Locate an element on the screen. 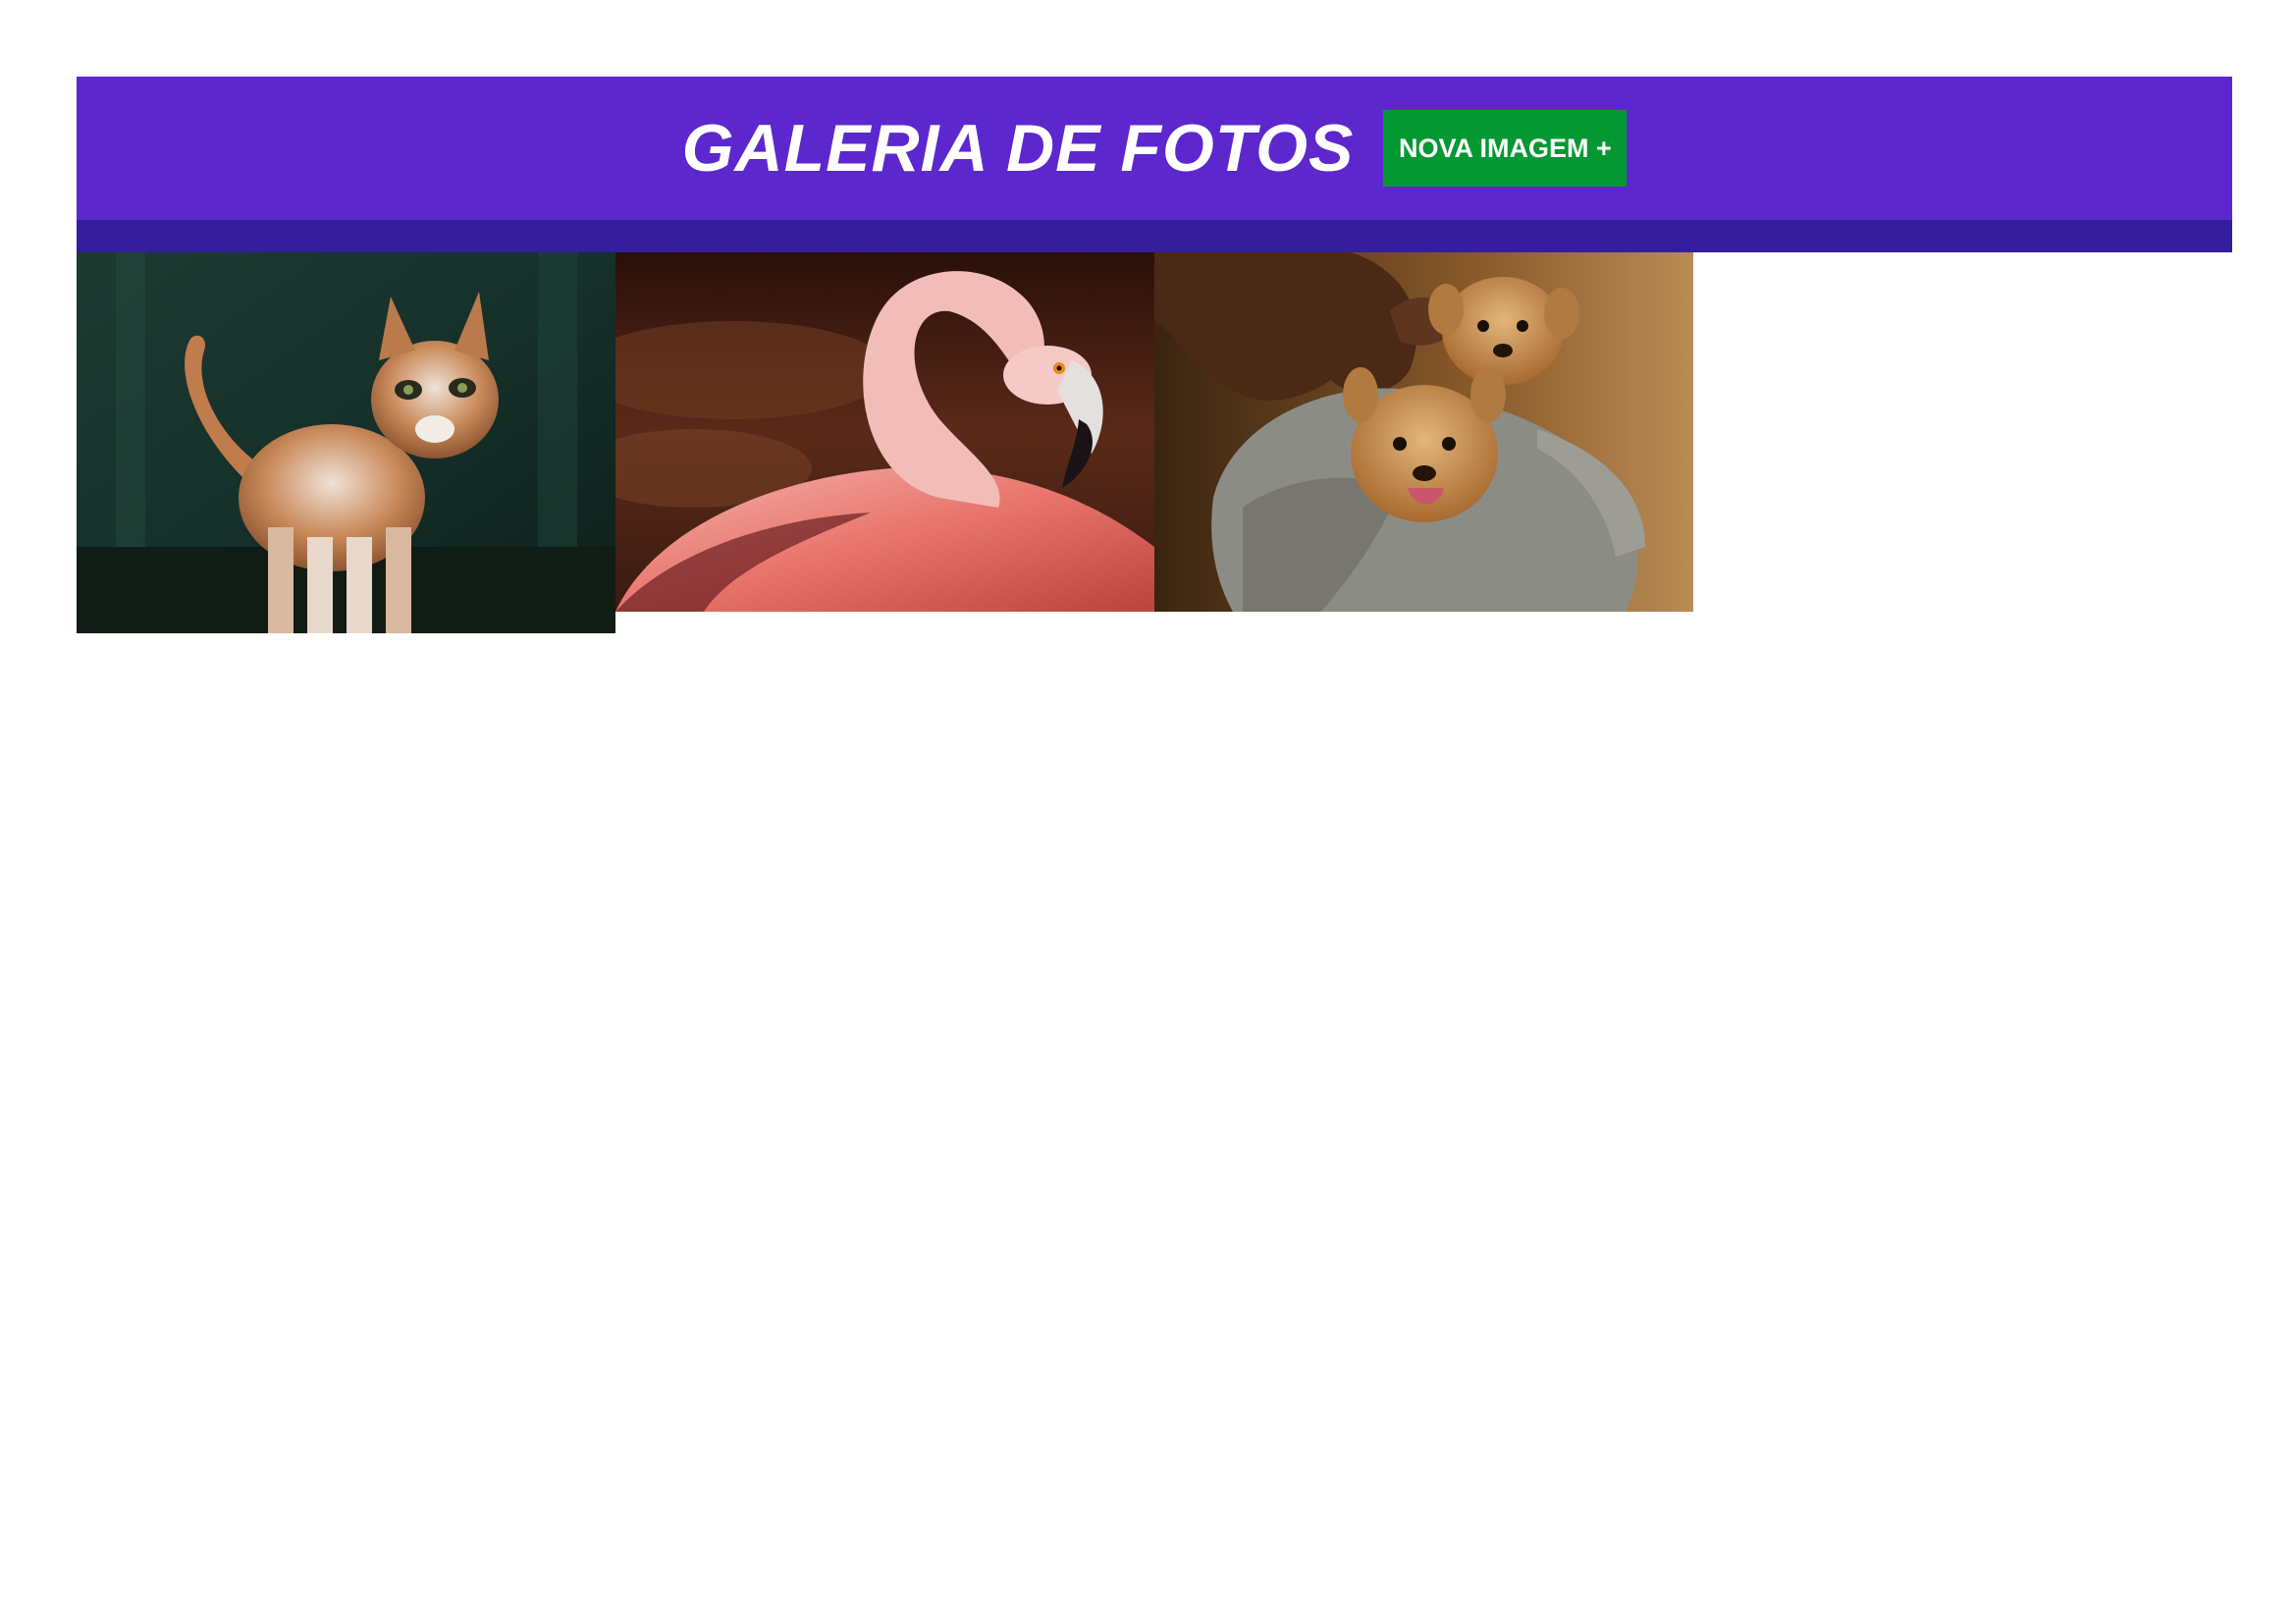  flamingo-image is located at coordinates (884, 432).